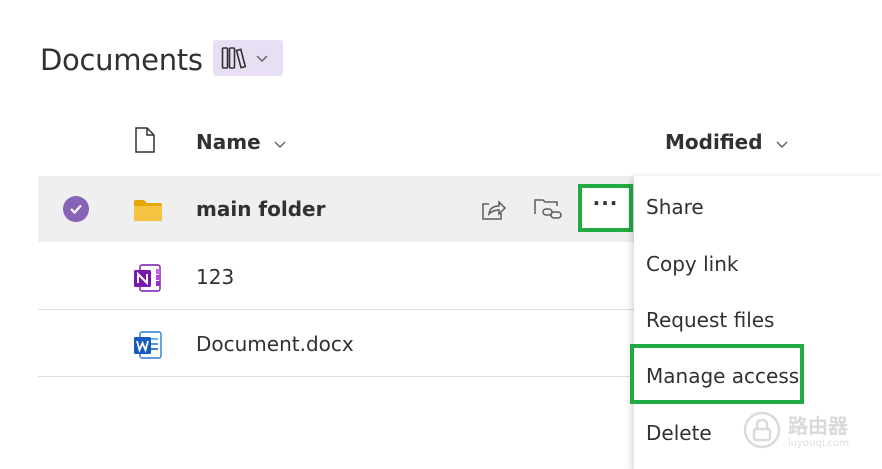 This screenshot has height=469, width=882. Describe the element at coordinates (710, 320) in the screenshot. I see `menu-item-request-files: Request files` at that location.